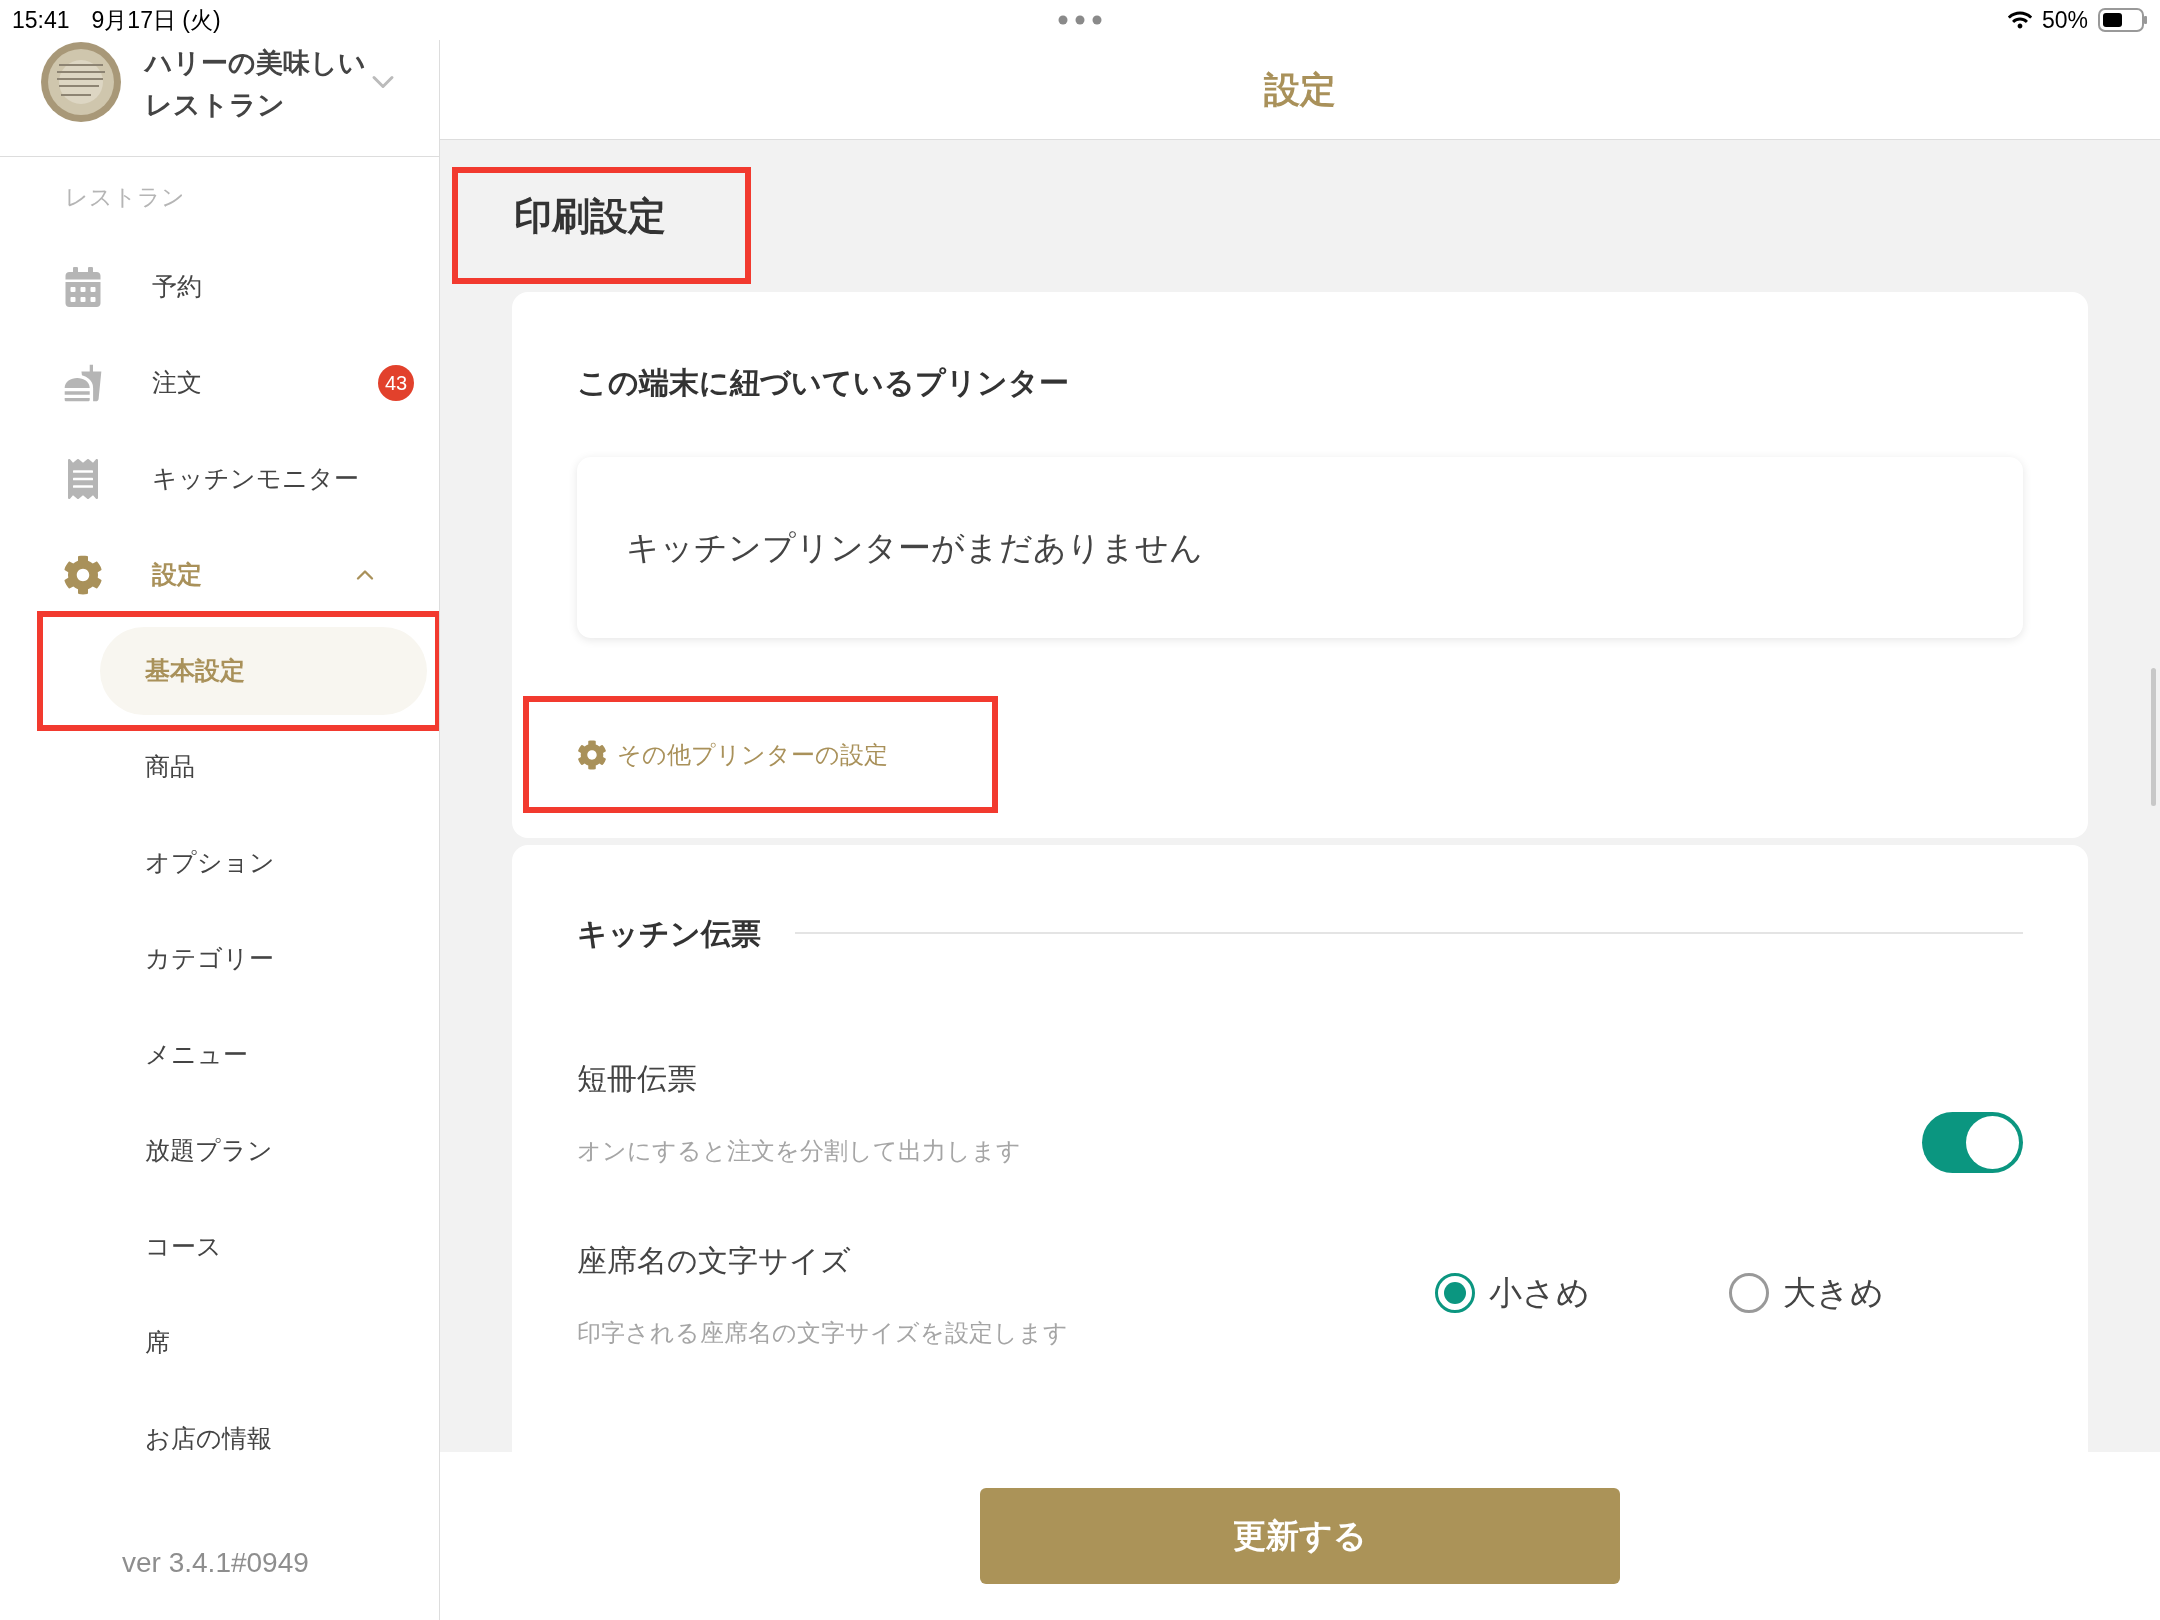 The width and height of the screenshot is (2160, 1620). Describe the element at coordinates (263, 1343) in the screenshot. I see `sidebar-subitem: 席` at that location.